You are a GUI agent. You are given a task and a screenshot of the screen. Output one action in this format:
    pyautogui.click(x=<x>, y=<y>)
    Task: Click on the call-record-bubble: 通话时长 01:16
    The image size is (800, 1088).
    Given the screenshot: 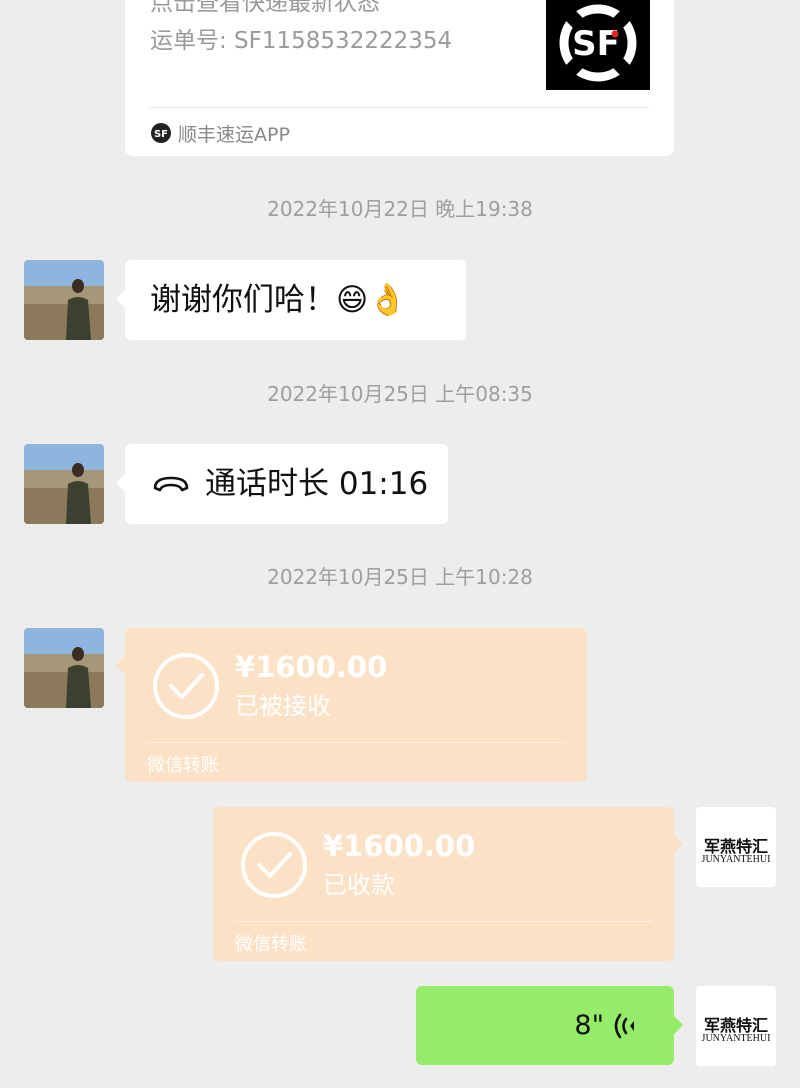 What is the action you would take?
    pyautogui.click(x=282, y=484)
    